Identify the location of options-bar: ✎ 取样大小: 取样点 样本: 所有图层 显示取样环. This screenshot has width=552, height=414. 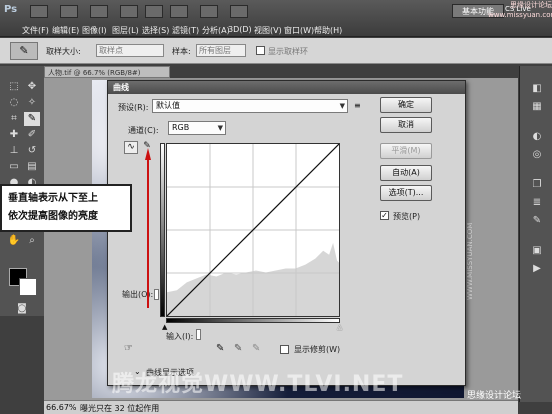
(276, 51).